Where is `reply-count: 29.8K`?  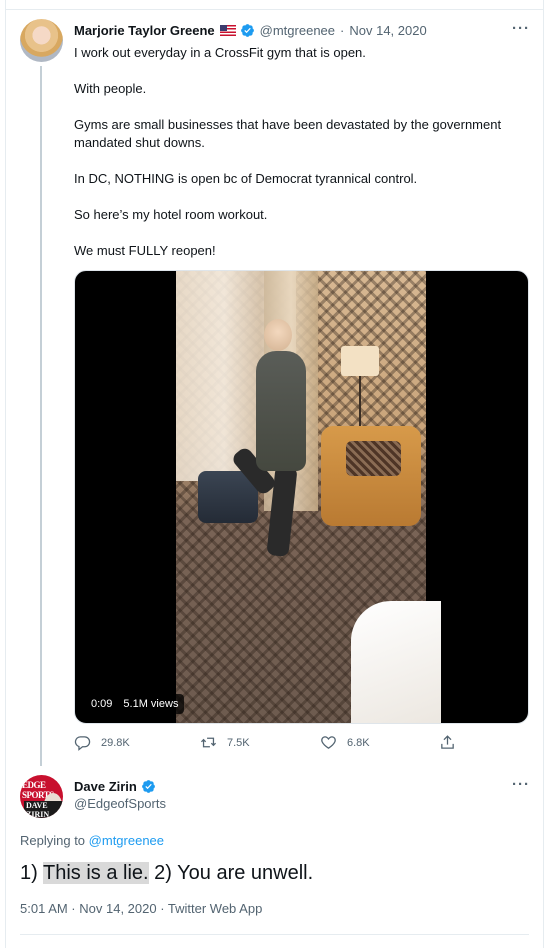
reply-count: 29.8K is located at coordinates (115, 742).